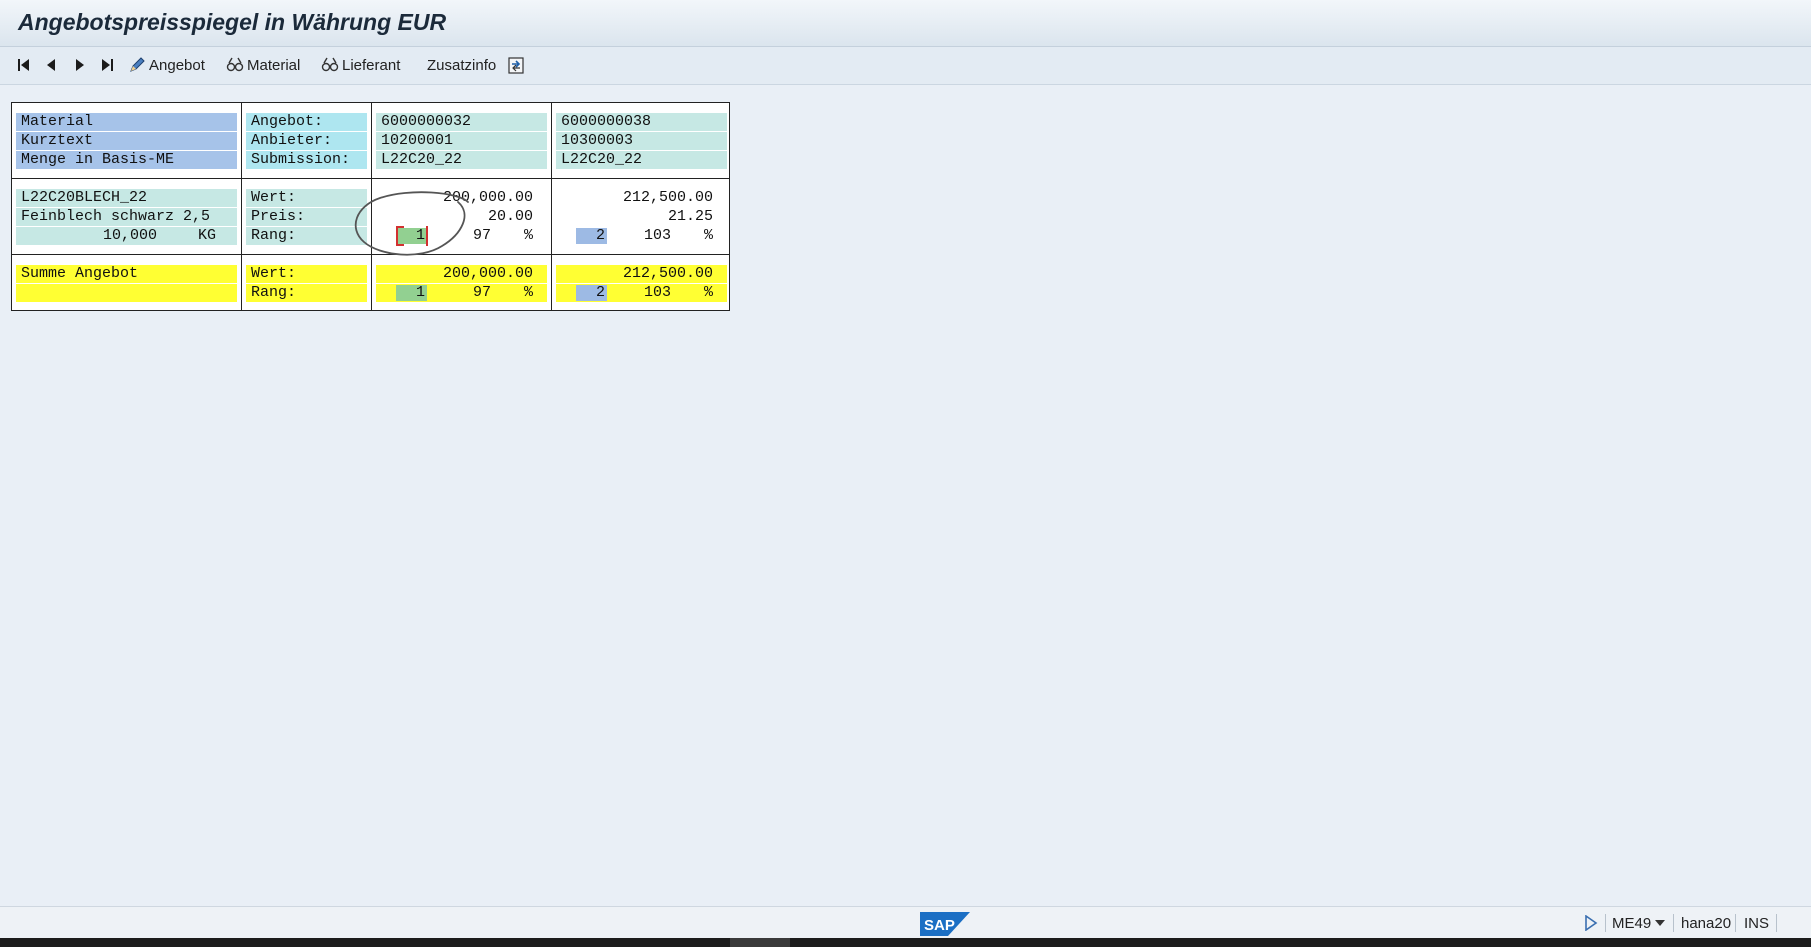 The width and height of the screenshot is (1811, 947). What do you see at coordinates (641, 198) in the screenshot?
I see `quote-2-item-wert: 212,500.00` at bounding box center [641, 198].